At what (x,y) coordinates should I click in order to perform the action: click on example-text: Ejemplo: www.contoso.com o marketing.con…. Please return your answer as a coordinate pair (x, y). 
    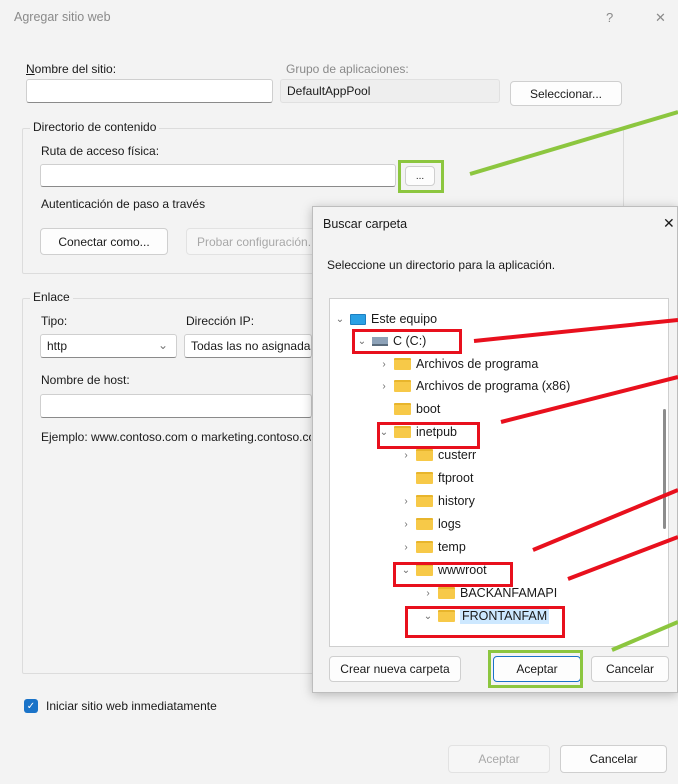
    Looking at the image, I should click on (176, 437).